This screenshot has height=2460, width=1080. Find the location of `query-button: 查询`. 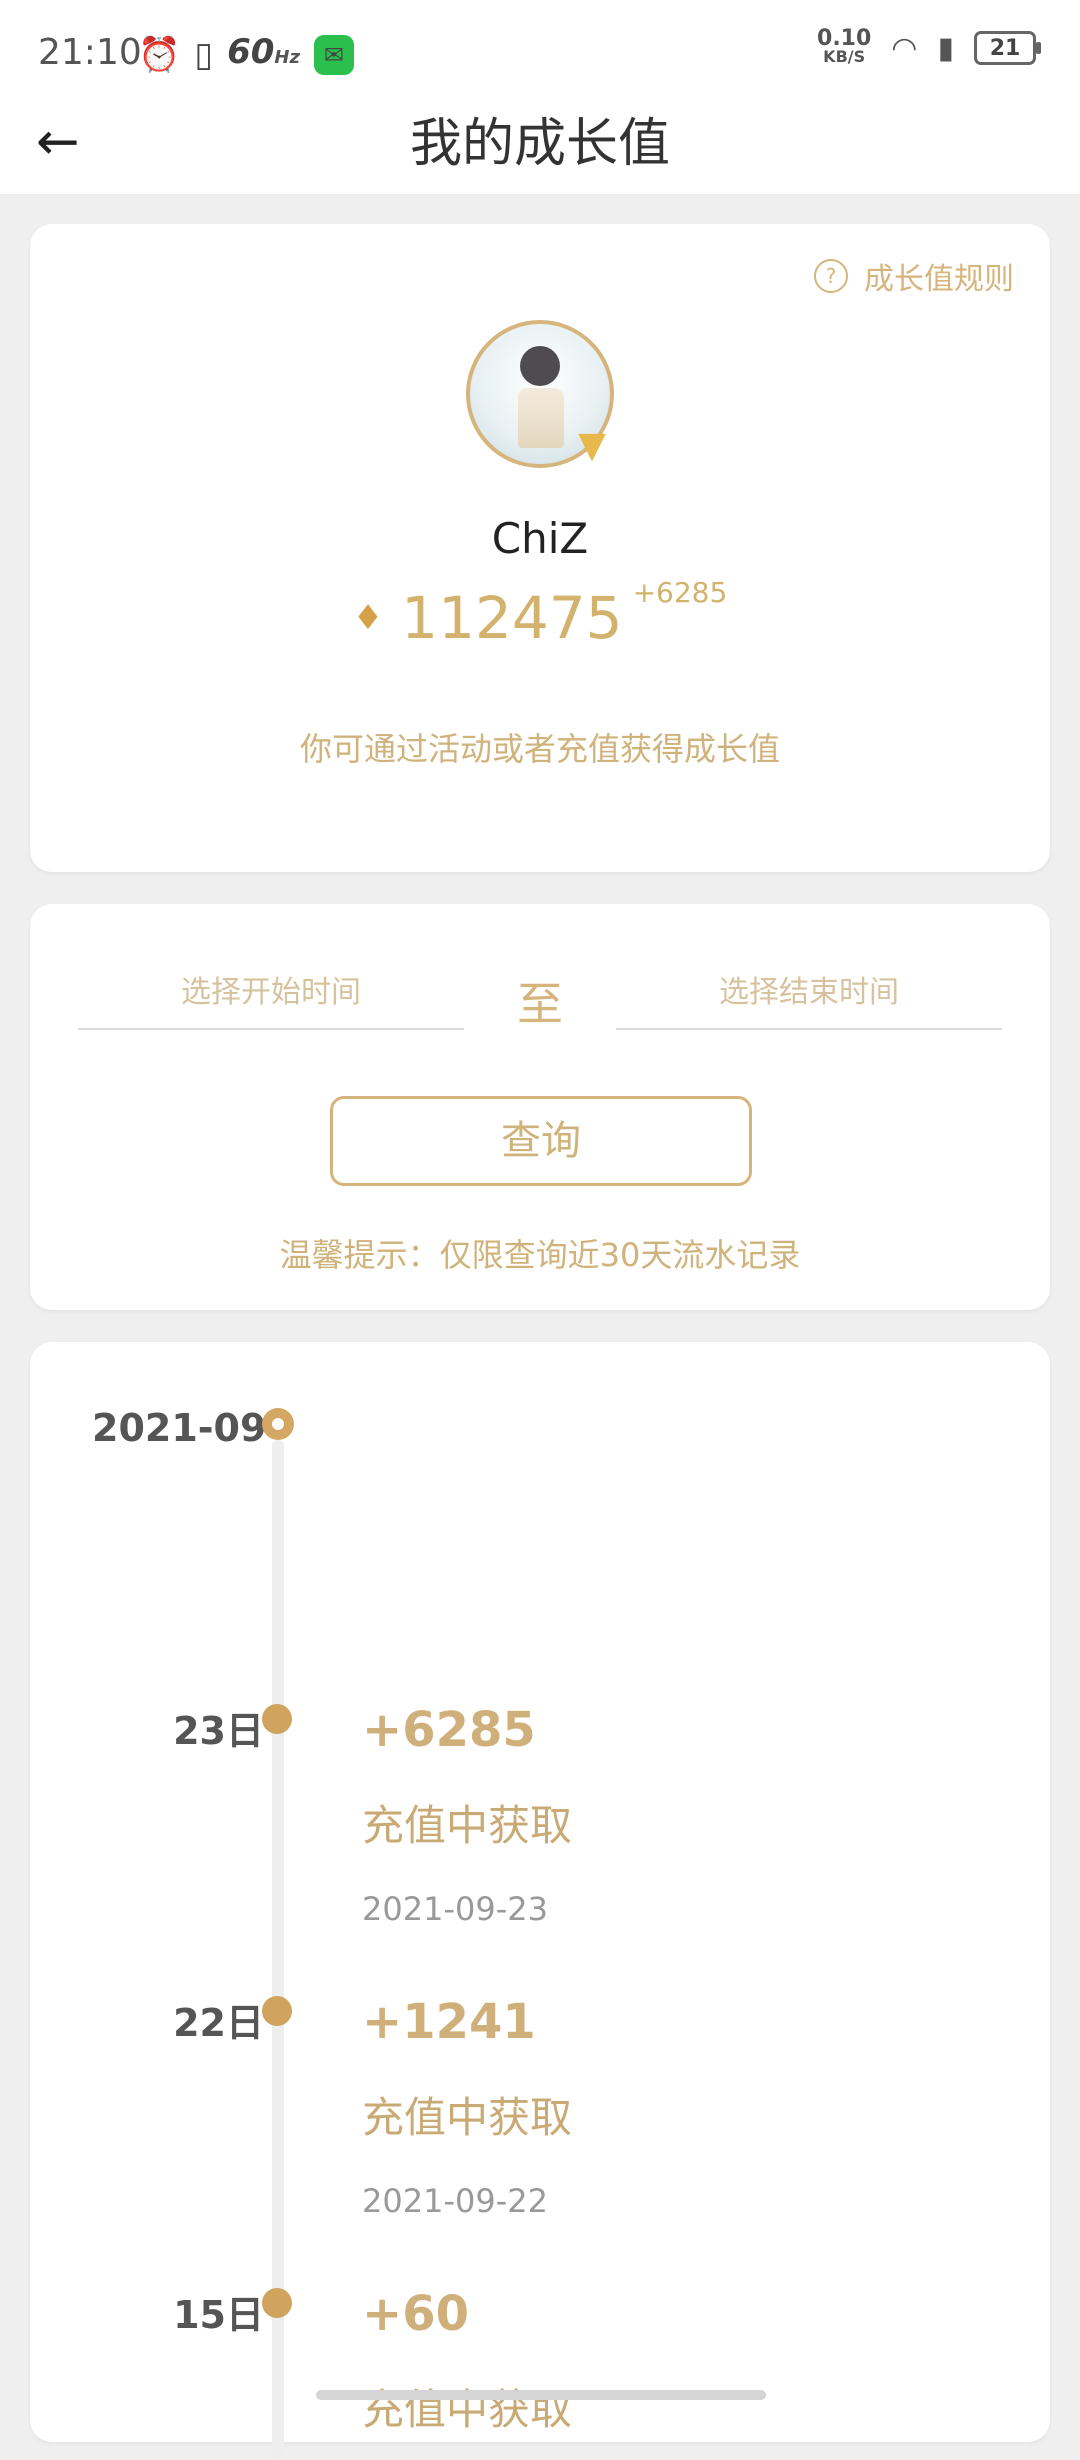

query-button: 查询 is located at coordinates (541, 1141).